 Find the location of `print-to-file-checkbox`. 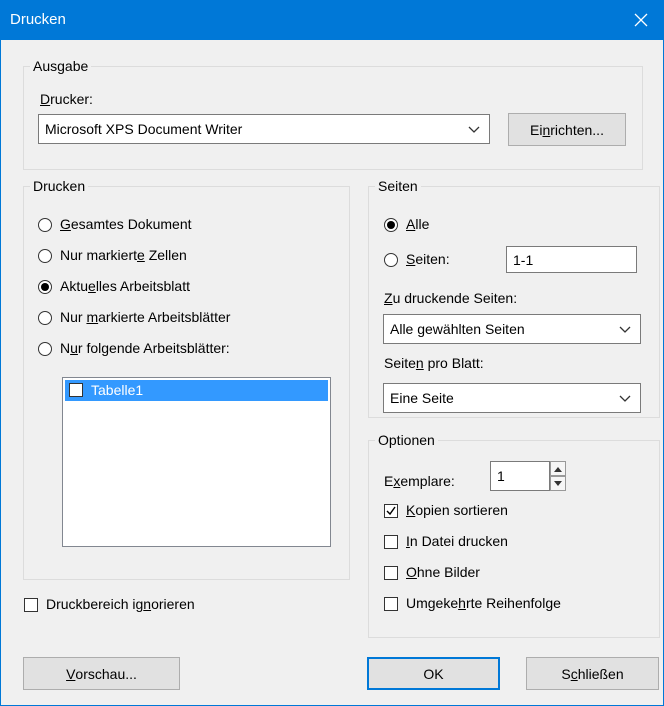

print-to-file-checkbox is located at coordinates (391, 542).